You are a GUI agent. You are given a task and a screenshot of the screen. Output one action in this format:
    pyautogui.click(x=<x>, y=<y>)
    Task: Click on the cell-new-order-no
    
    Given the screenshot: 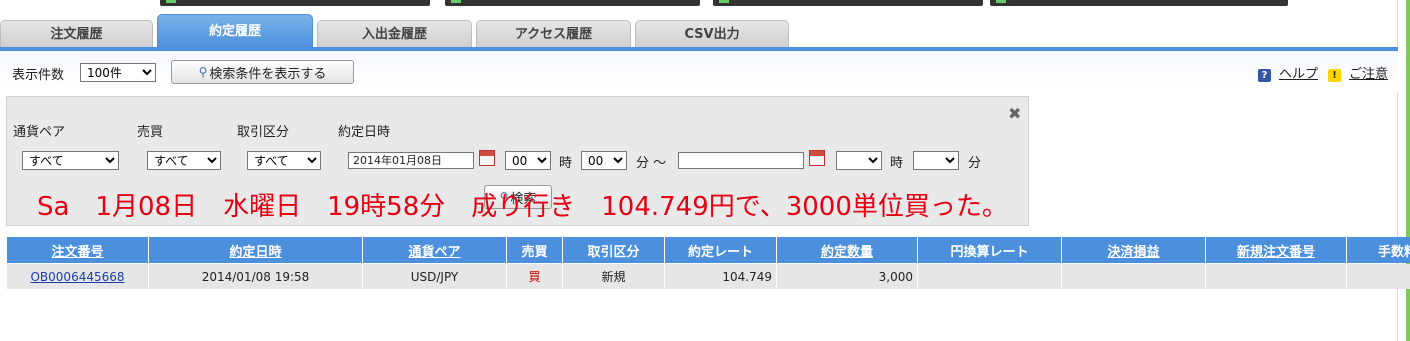 What is the action you would take?
    pyautogui.click(x=1276, y=276)
    